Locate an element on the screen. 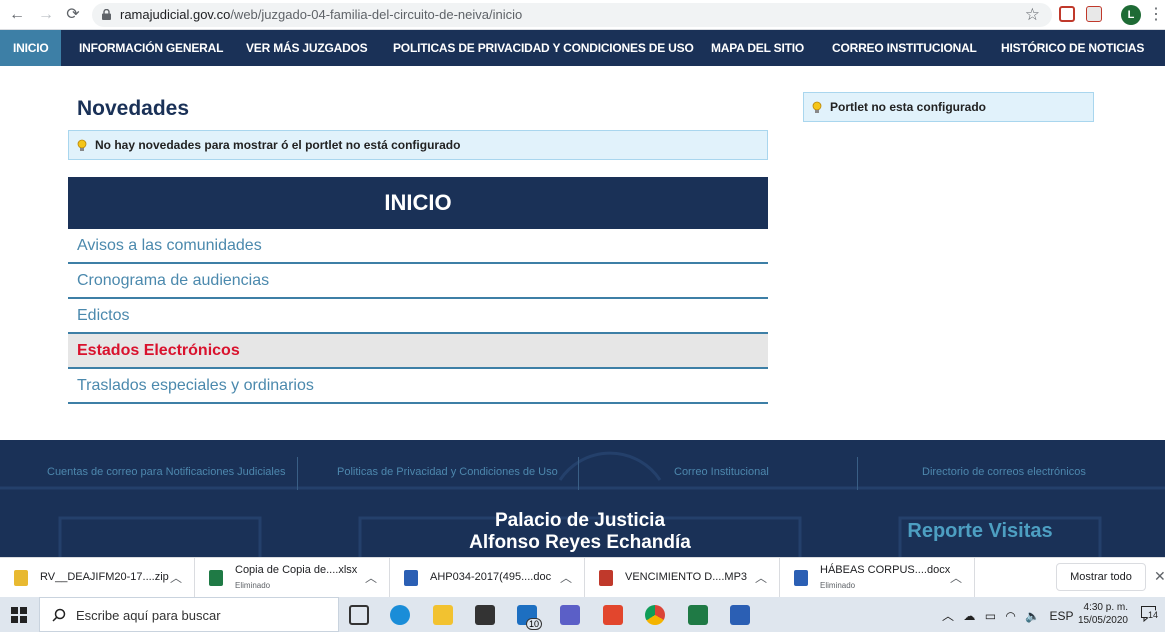  taskbar-clock: 4:30 p. m. 15/05/2020 is located at coordinates (1100, 614).